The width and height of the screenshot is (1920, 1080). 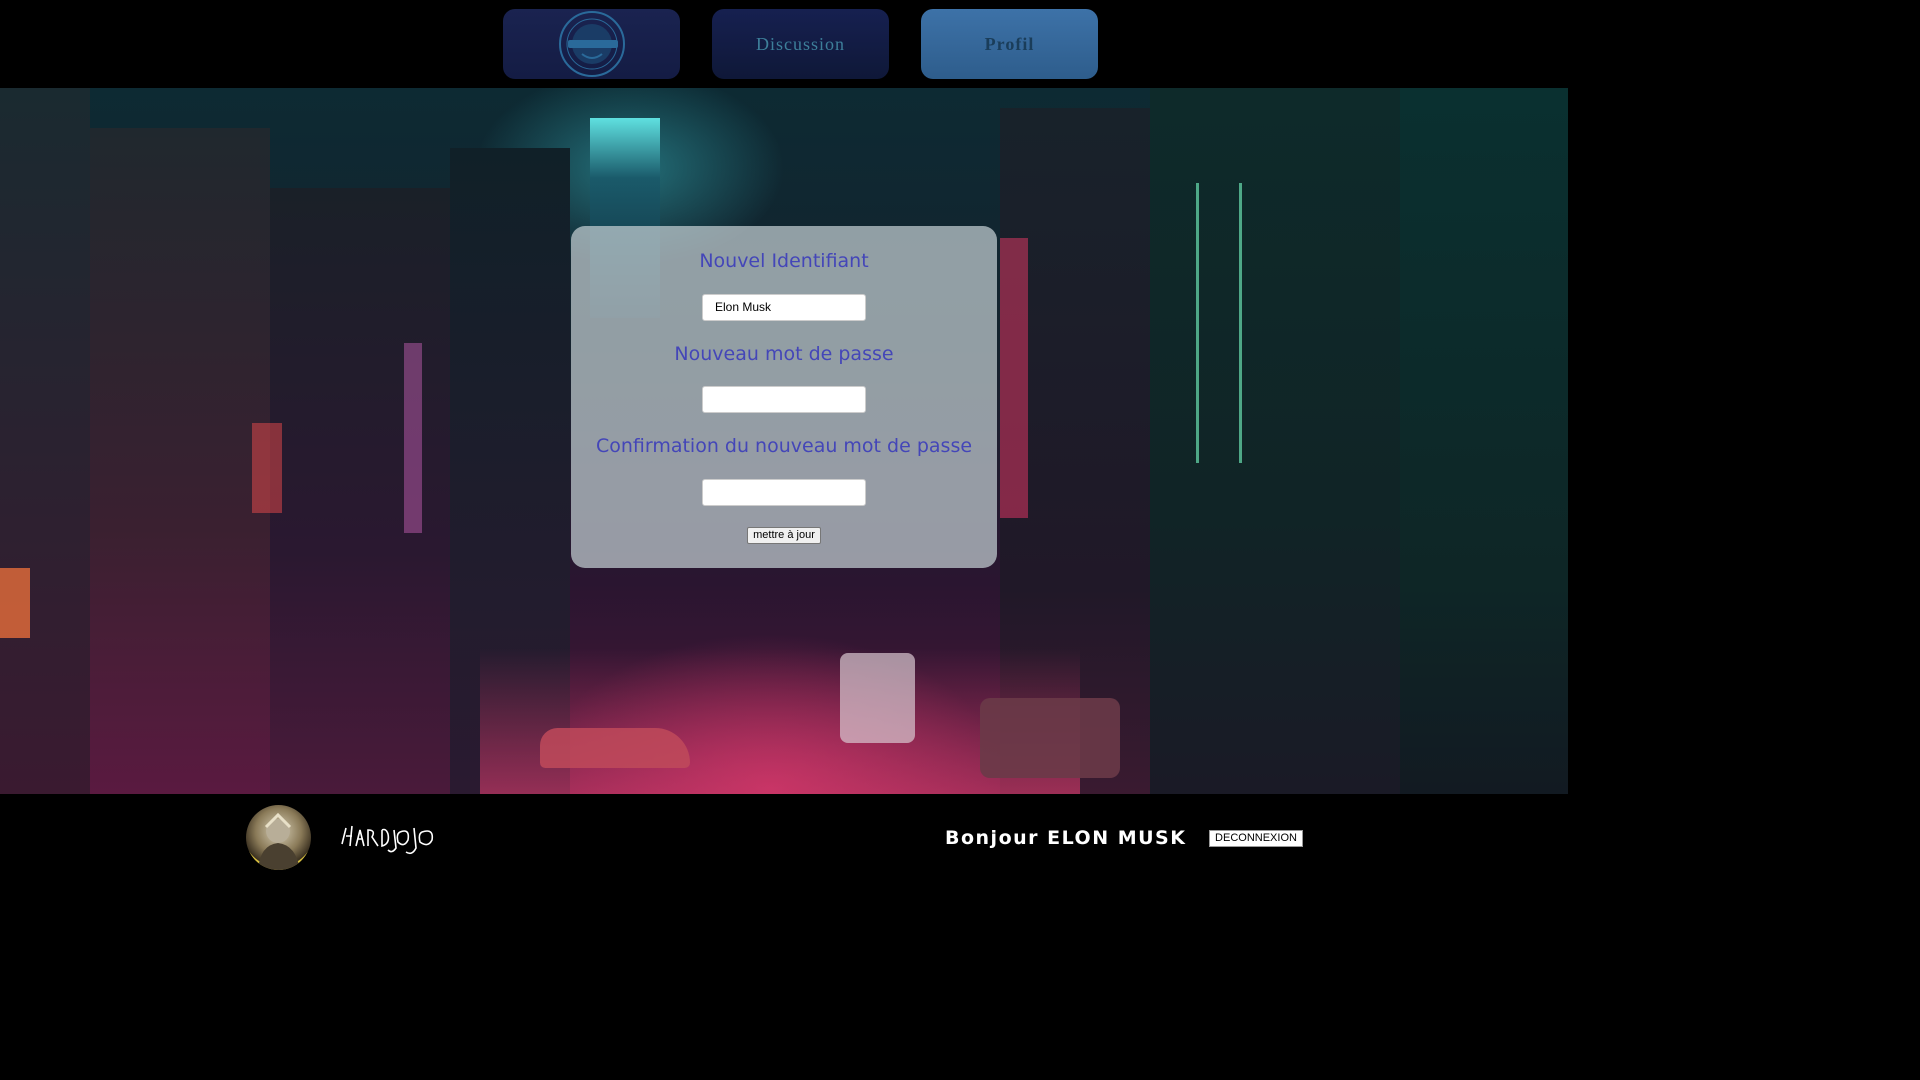 I want to click on logout-button: DECONNEXION, so click(x=1256, y=838).